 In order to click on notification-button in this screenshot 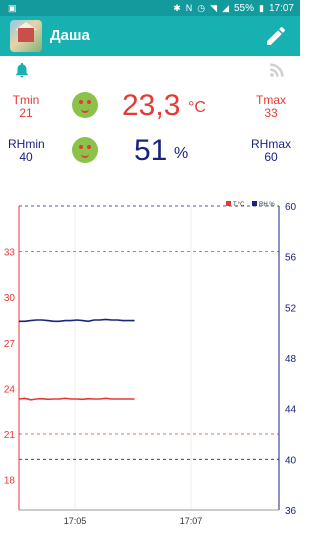, I will do `click(22, 72)`.